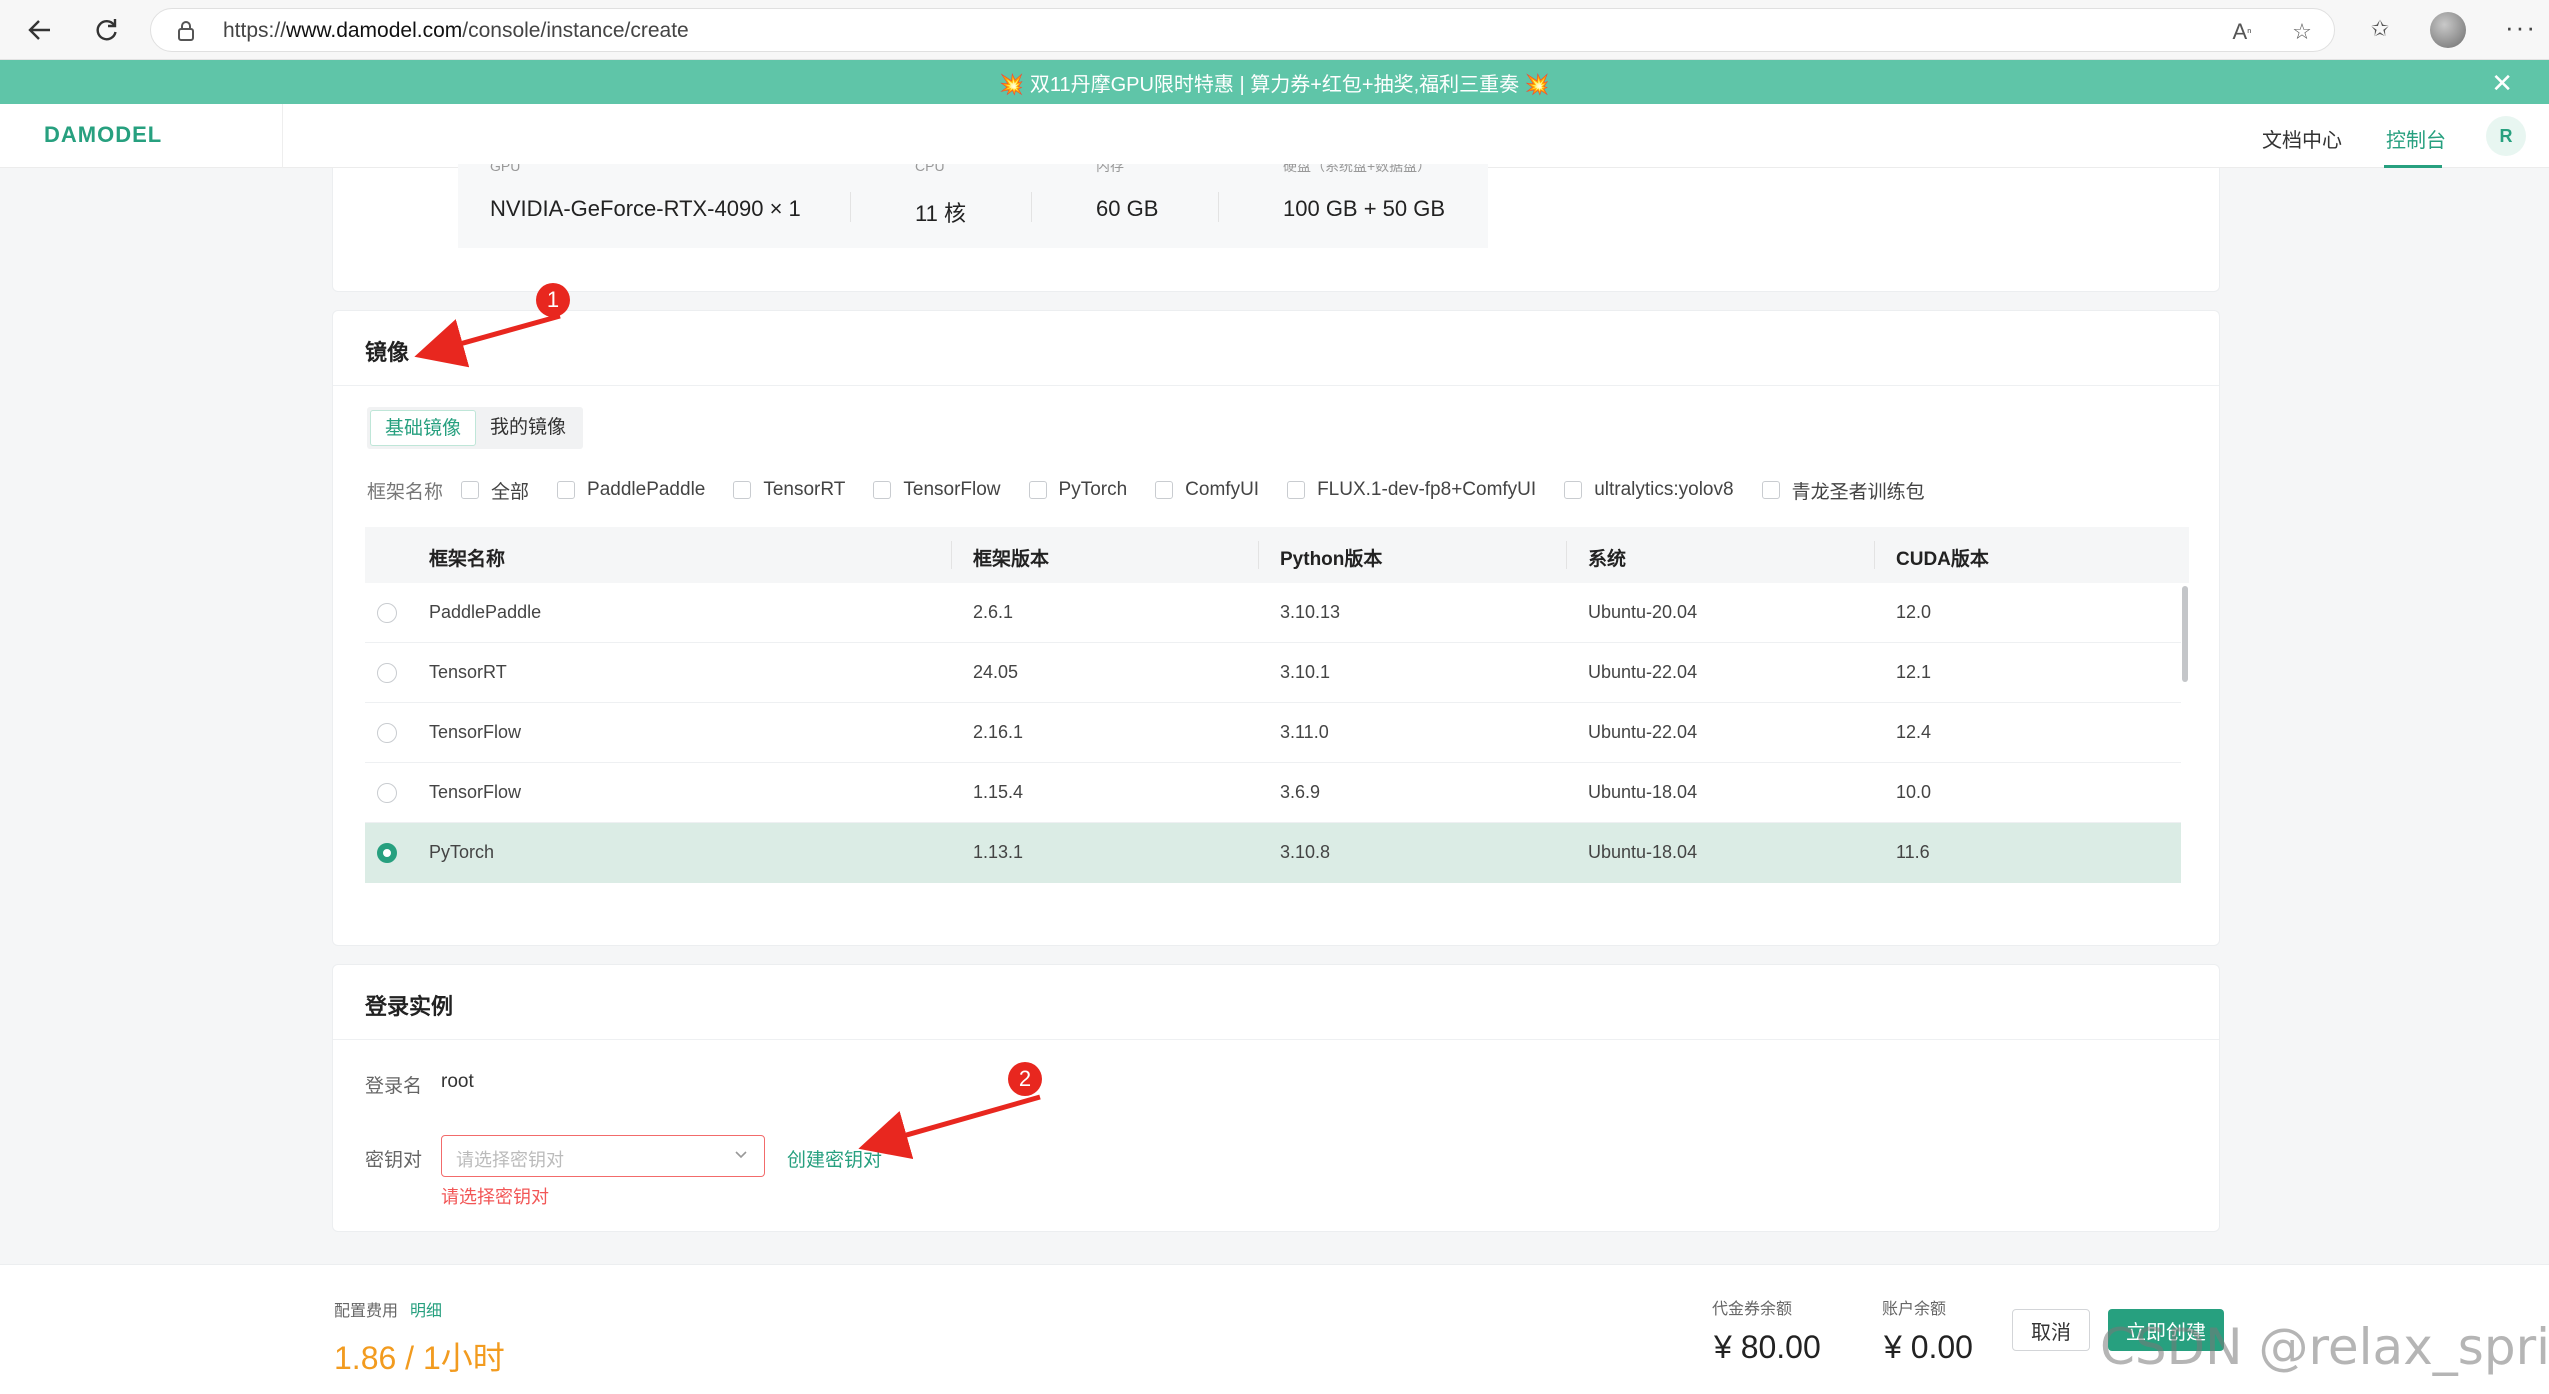 The width and height of the screenshot is (2549, 1394). Describe the element at coordinates (645, 208) in the screenshot. I see `spec-gpu-value: NVIDIA-GeForce-RTX-4090 × 1` at that location.